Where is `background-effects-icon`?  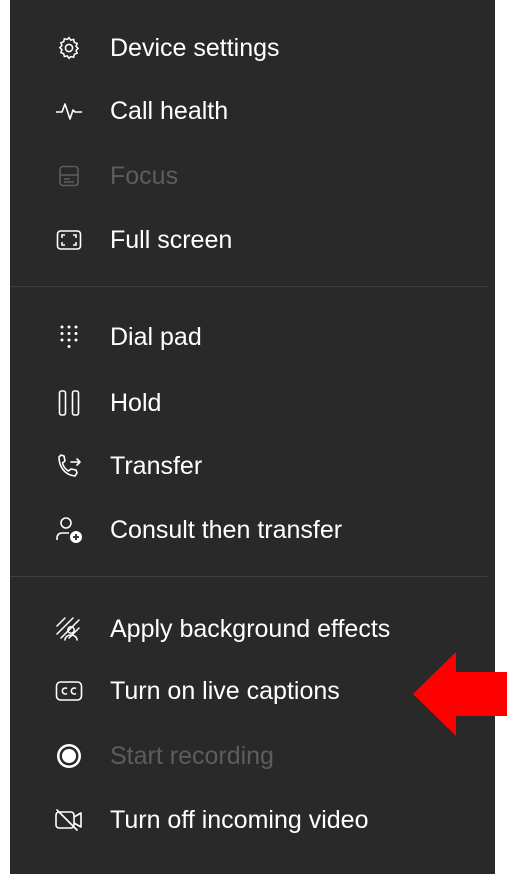
background-effects-icon is located at coordinates (69, 629).